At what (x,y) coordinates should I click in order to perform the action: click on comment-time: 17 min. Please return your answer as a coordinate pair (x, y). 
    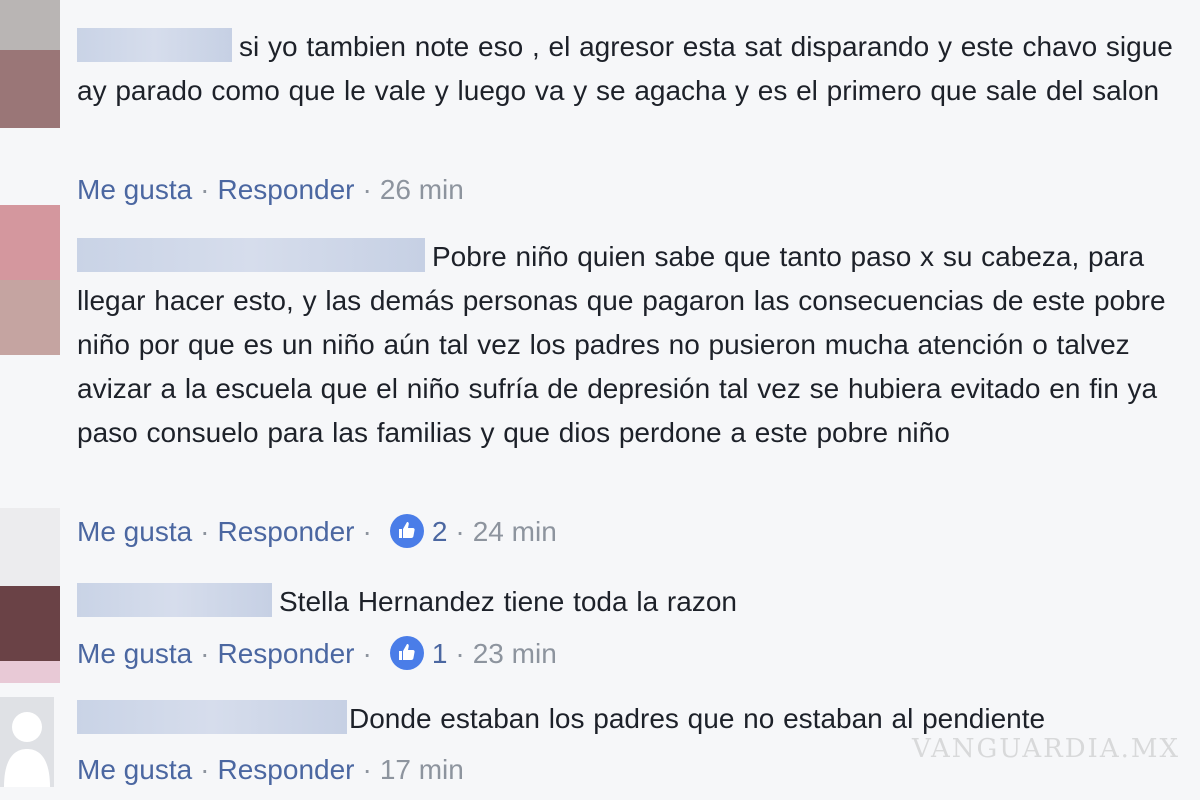
    Looking at the image, I should click on (422, 769).